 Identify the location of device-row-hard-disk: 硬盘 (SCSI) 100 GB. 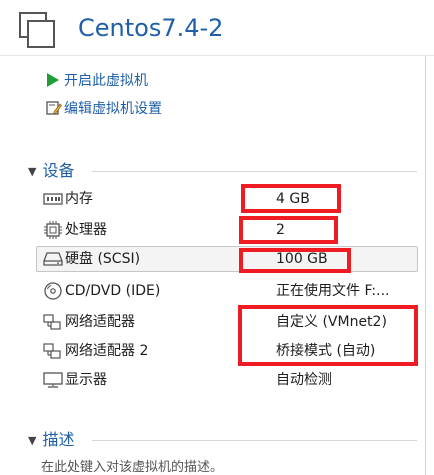
(227, 259).